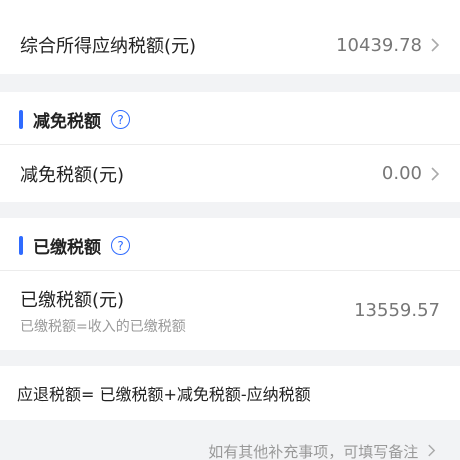  Describe the element at coordinates (397, 310) in the screenshot. I see `paid-amount-value: 13559.57` at that location.